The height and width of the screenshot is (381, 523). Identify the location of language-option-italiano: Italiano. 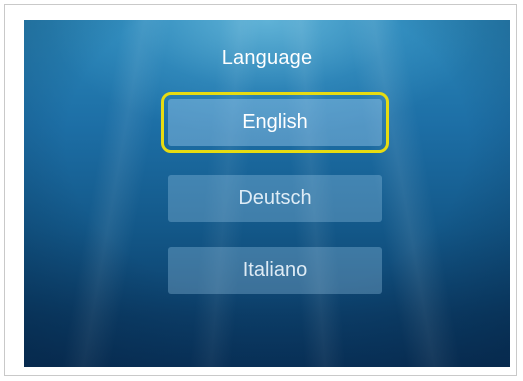
(275, 270).